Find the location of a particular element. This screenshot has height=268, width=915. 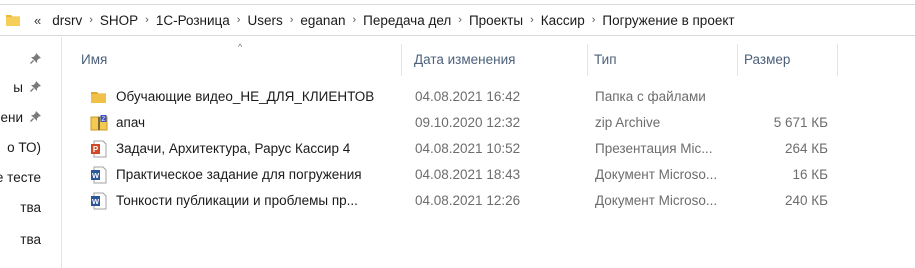

nav-item: ени is located at coordinates (30, 118).